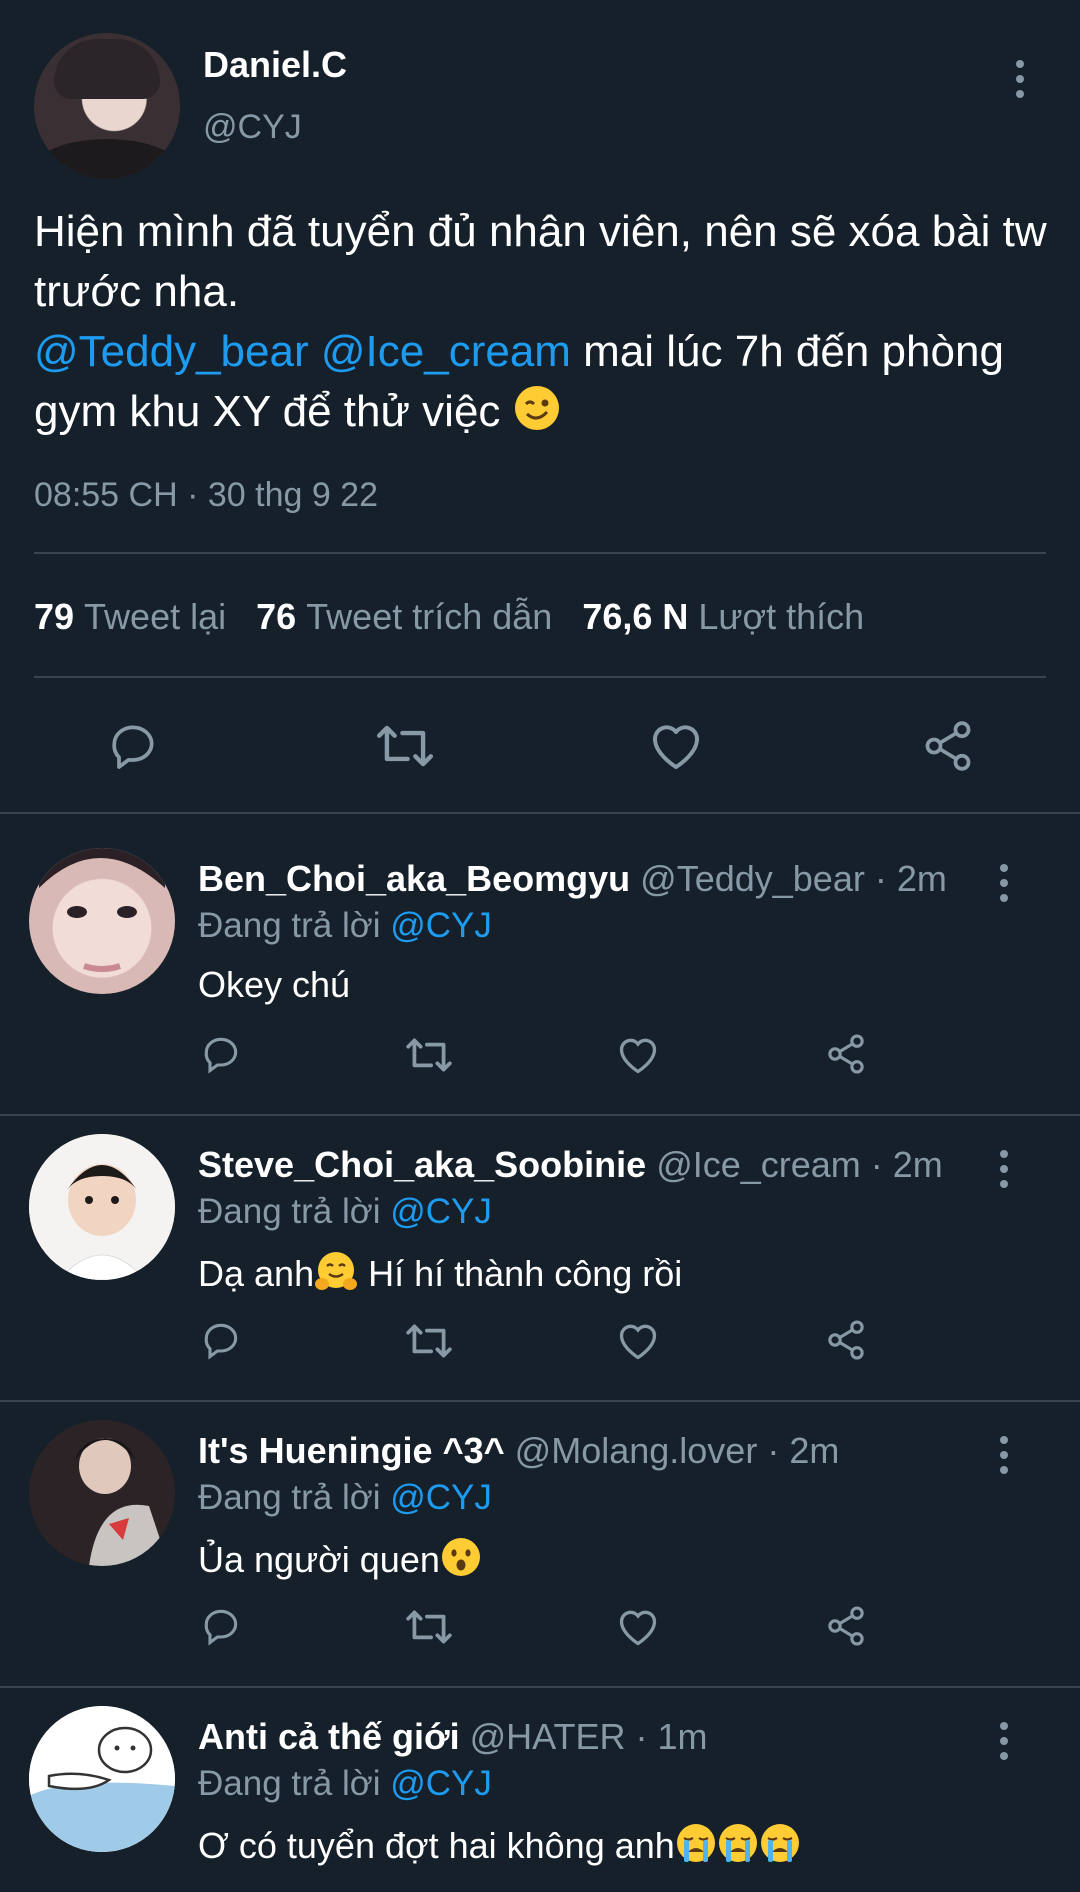 The image size is (1080, 1892). I want to click on reply-header: It's Hueningie ^3^ @Molang.lover · 2m, so click(518, 1451).